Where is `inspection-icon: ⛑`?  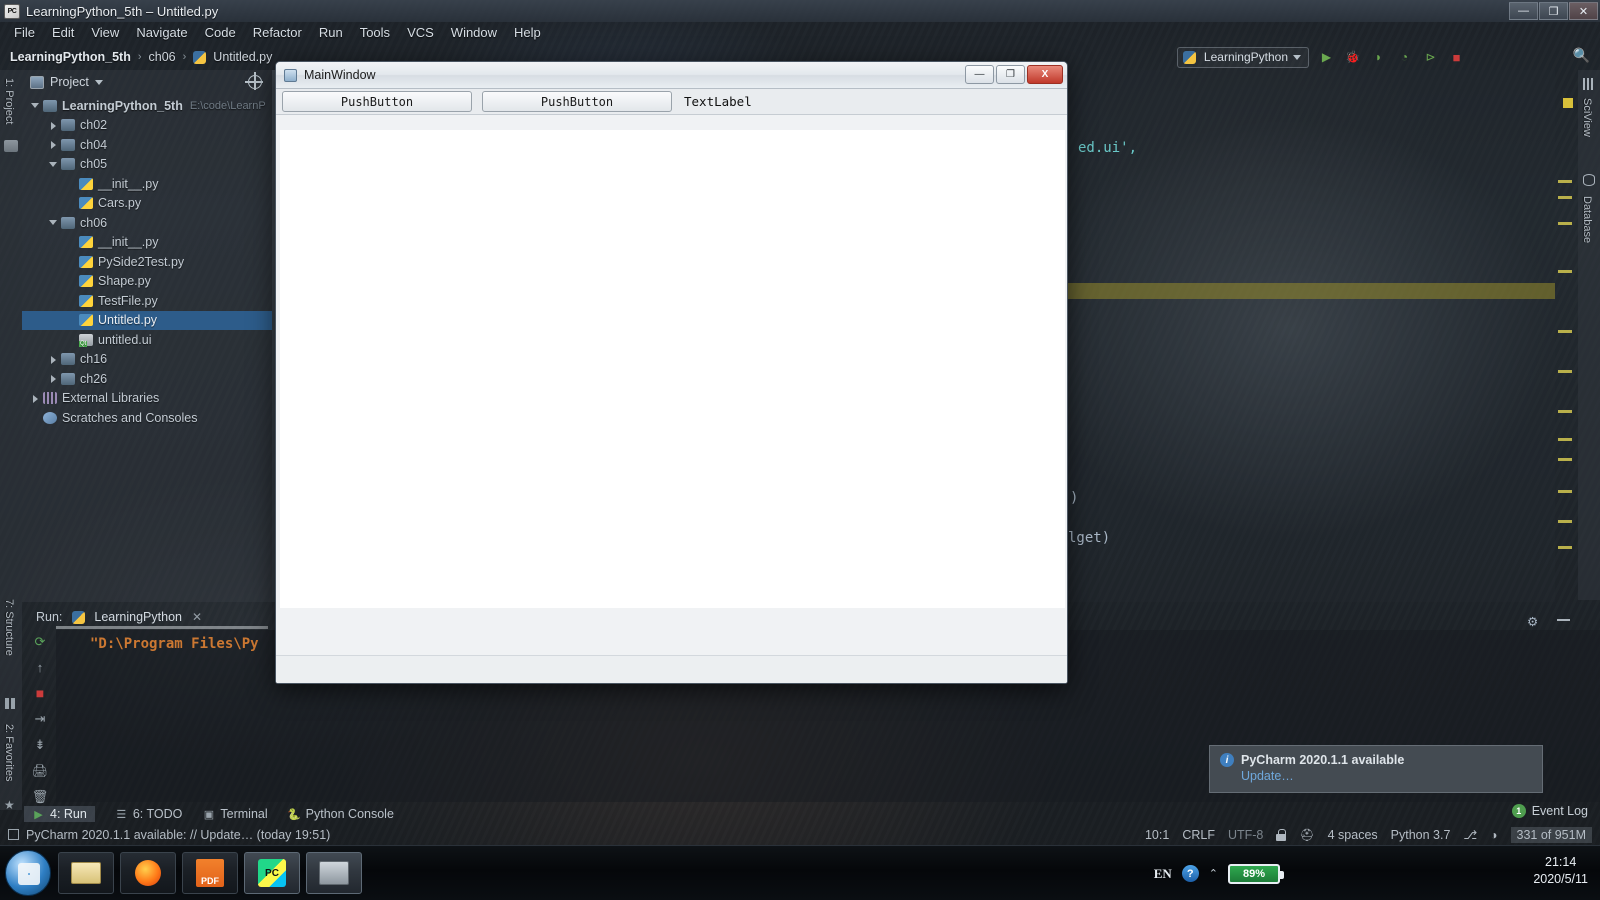
inspection-icon: ⛑ is located at coordinates (1306, 835).